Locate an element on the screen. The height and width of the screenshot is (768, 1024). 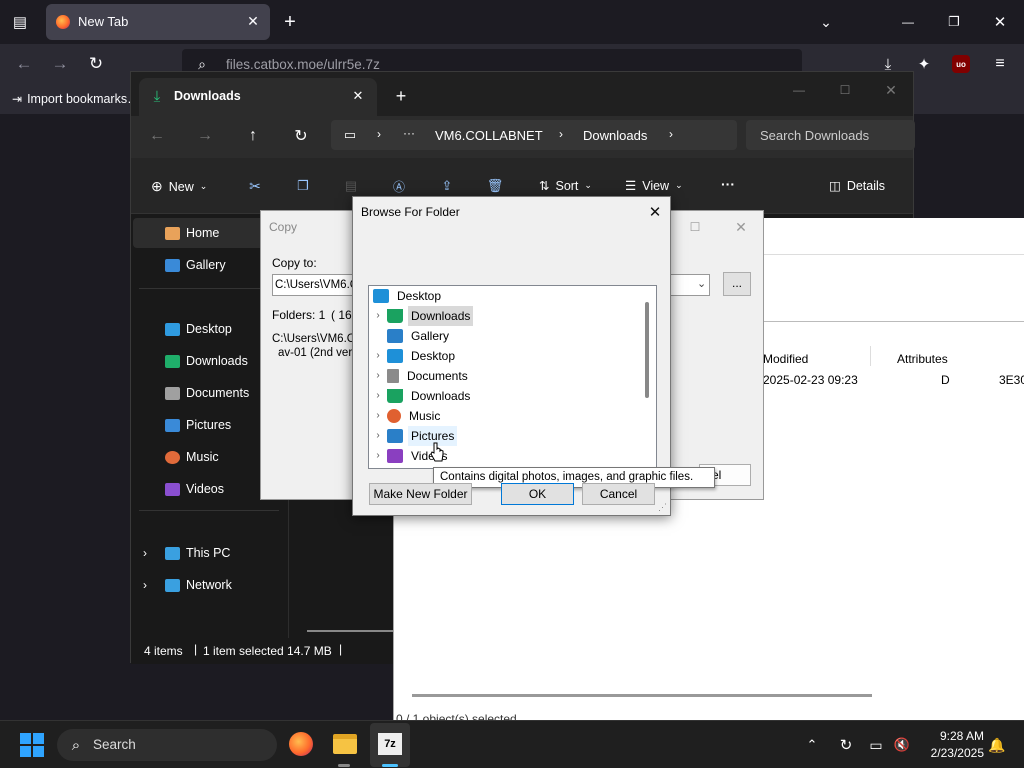
ublock-icon: uo is located at coordinates (961, 64).